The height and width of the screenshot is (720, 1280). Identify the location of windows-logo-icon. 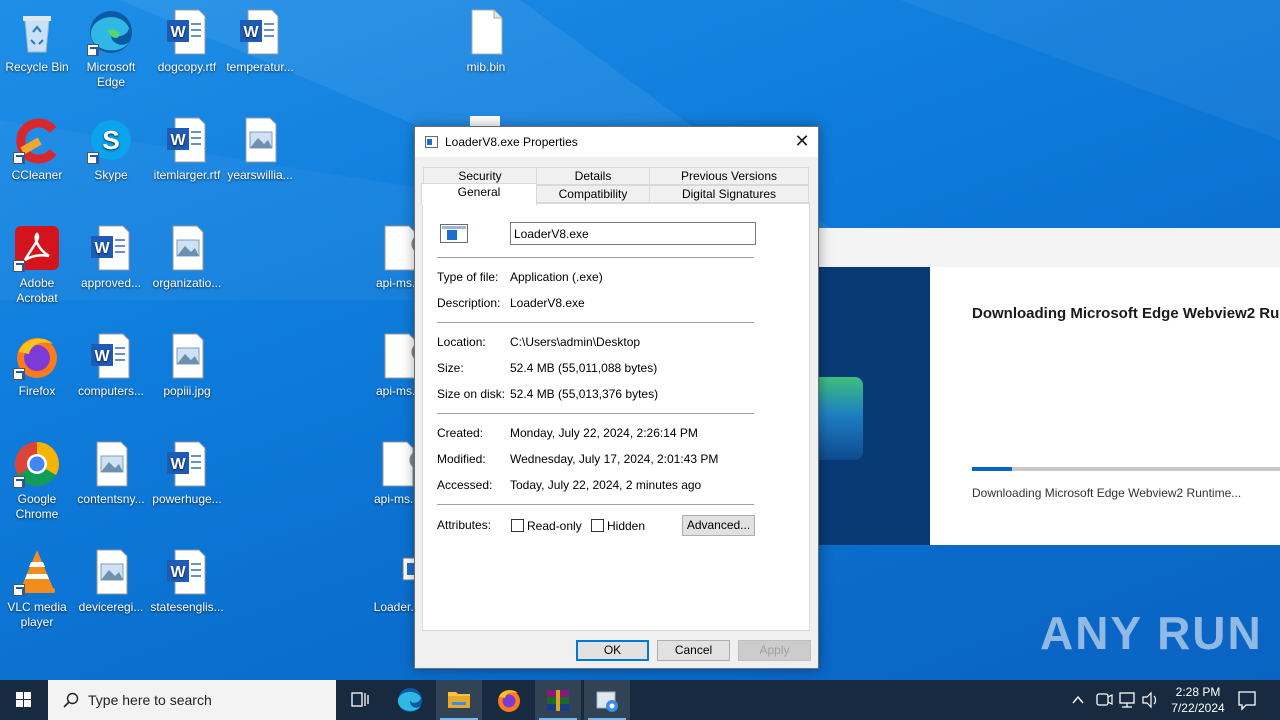
(23, 699).